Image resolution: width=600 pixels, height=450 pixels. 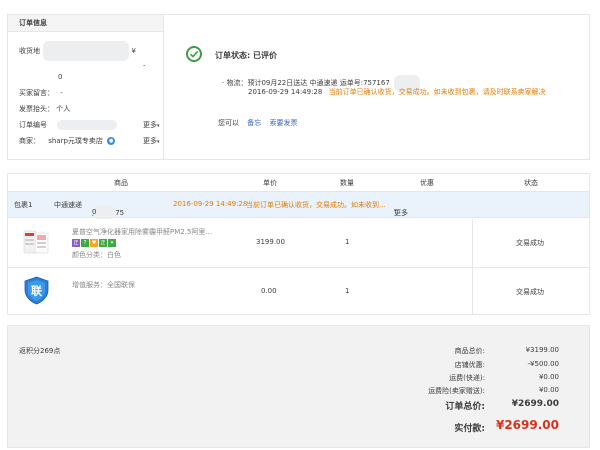 I want to click on tag-authentic-icon: 正, so click(x=76, y=243).